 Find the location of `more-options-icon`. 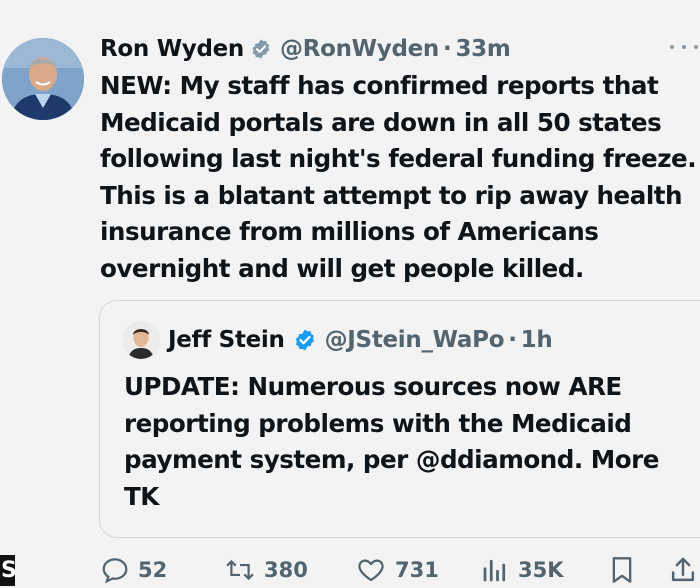

more-options-icon is located at coordinates (684, 47).